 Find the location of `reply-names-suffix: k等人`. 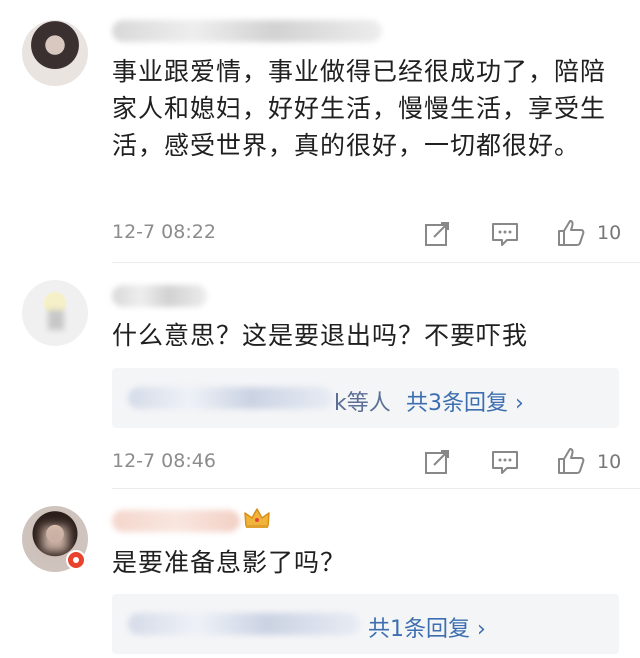

reply-names-suffix: k等人 is located at coordinates (362, 403).